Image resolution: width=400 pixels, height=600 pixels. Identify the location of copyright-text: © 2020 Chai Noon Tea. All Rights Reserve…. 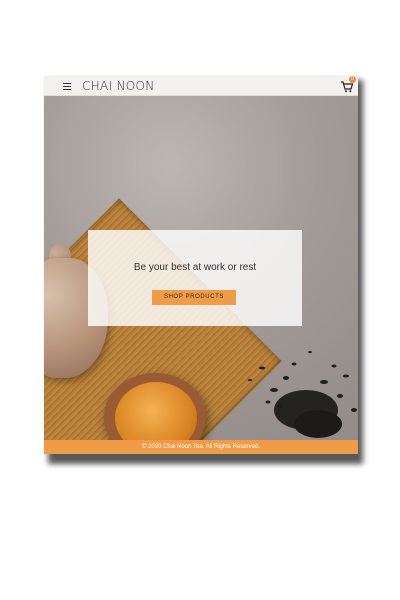
(201, 447).